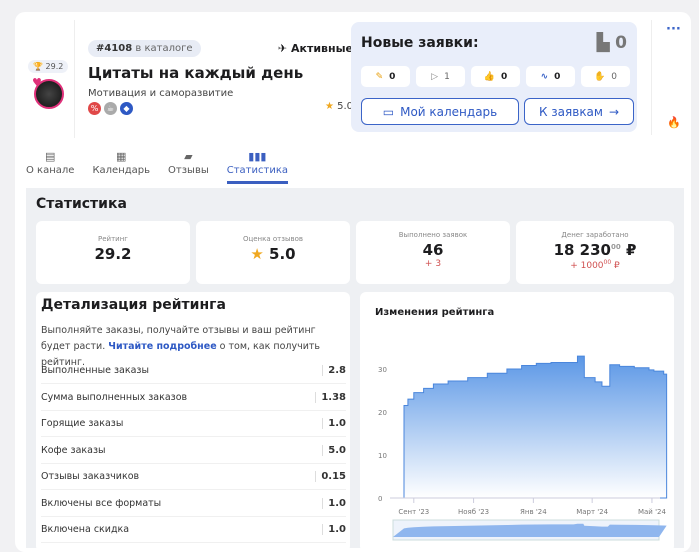 This screenshot has width=699, height=552. Describe the element at coordinates (380, 499) in the screenshot. I see `y-tick-label: 0` at that location.